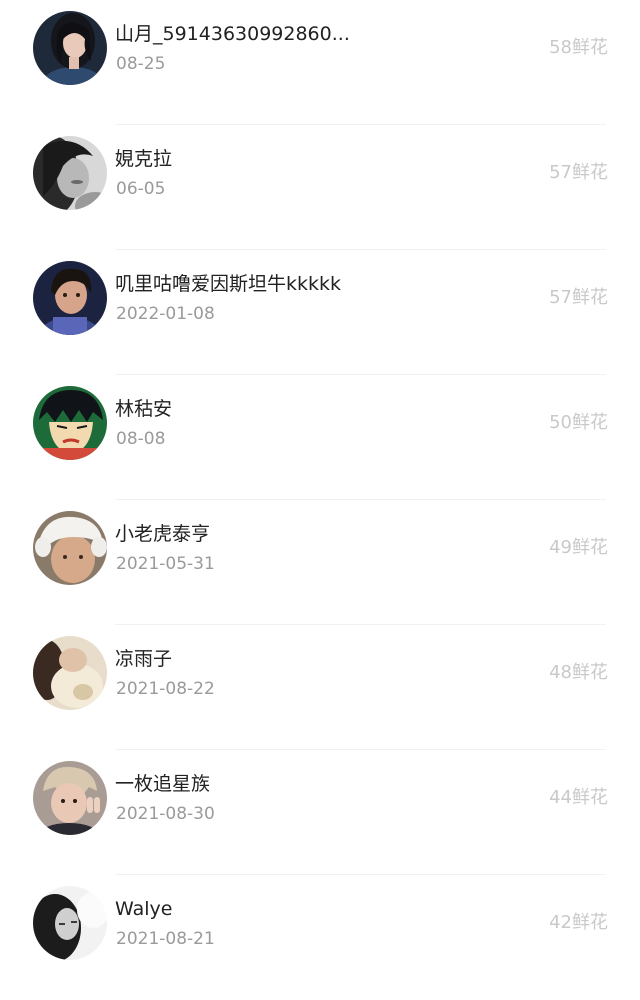 Image resolution: width=640 pixels, height=1000 pixels. I want to click on avatar-anime-boy-icon, so click(70, 423).